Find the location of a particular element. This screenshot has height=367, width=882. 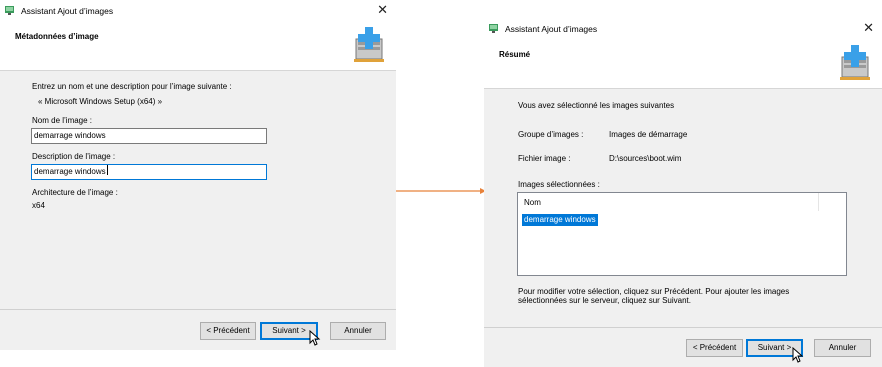

wizard-header: Métadonnées d’image is located at coordinates (198, 46).